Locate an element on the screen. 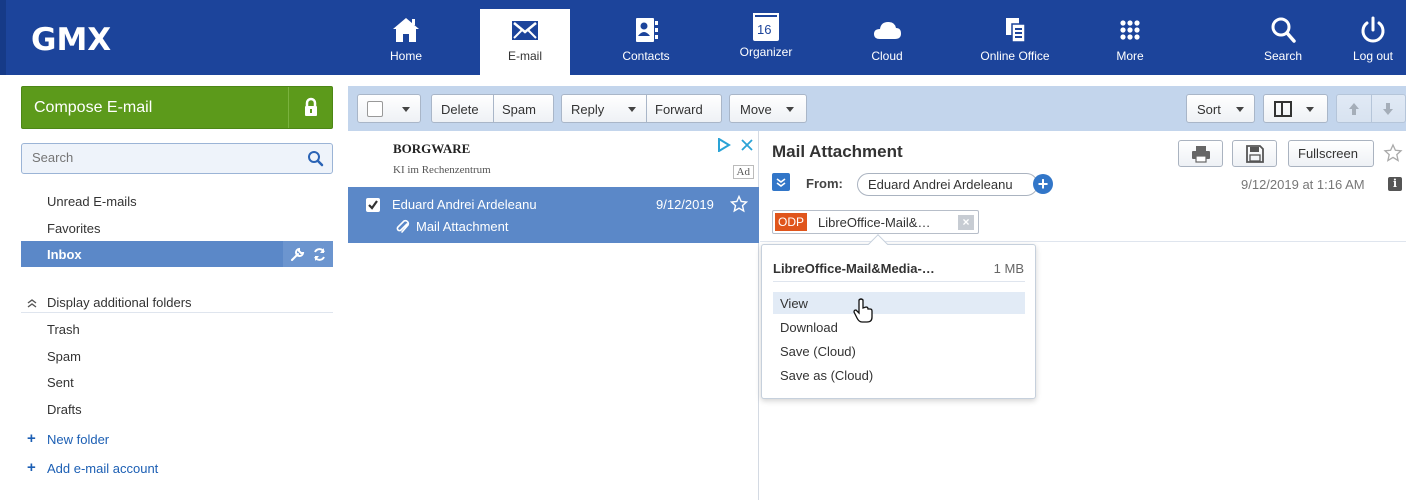 Image resolution: width=1406 pixels, height=500 pixels. popup-divider is located at coordinates (899, 281).